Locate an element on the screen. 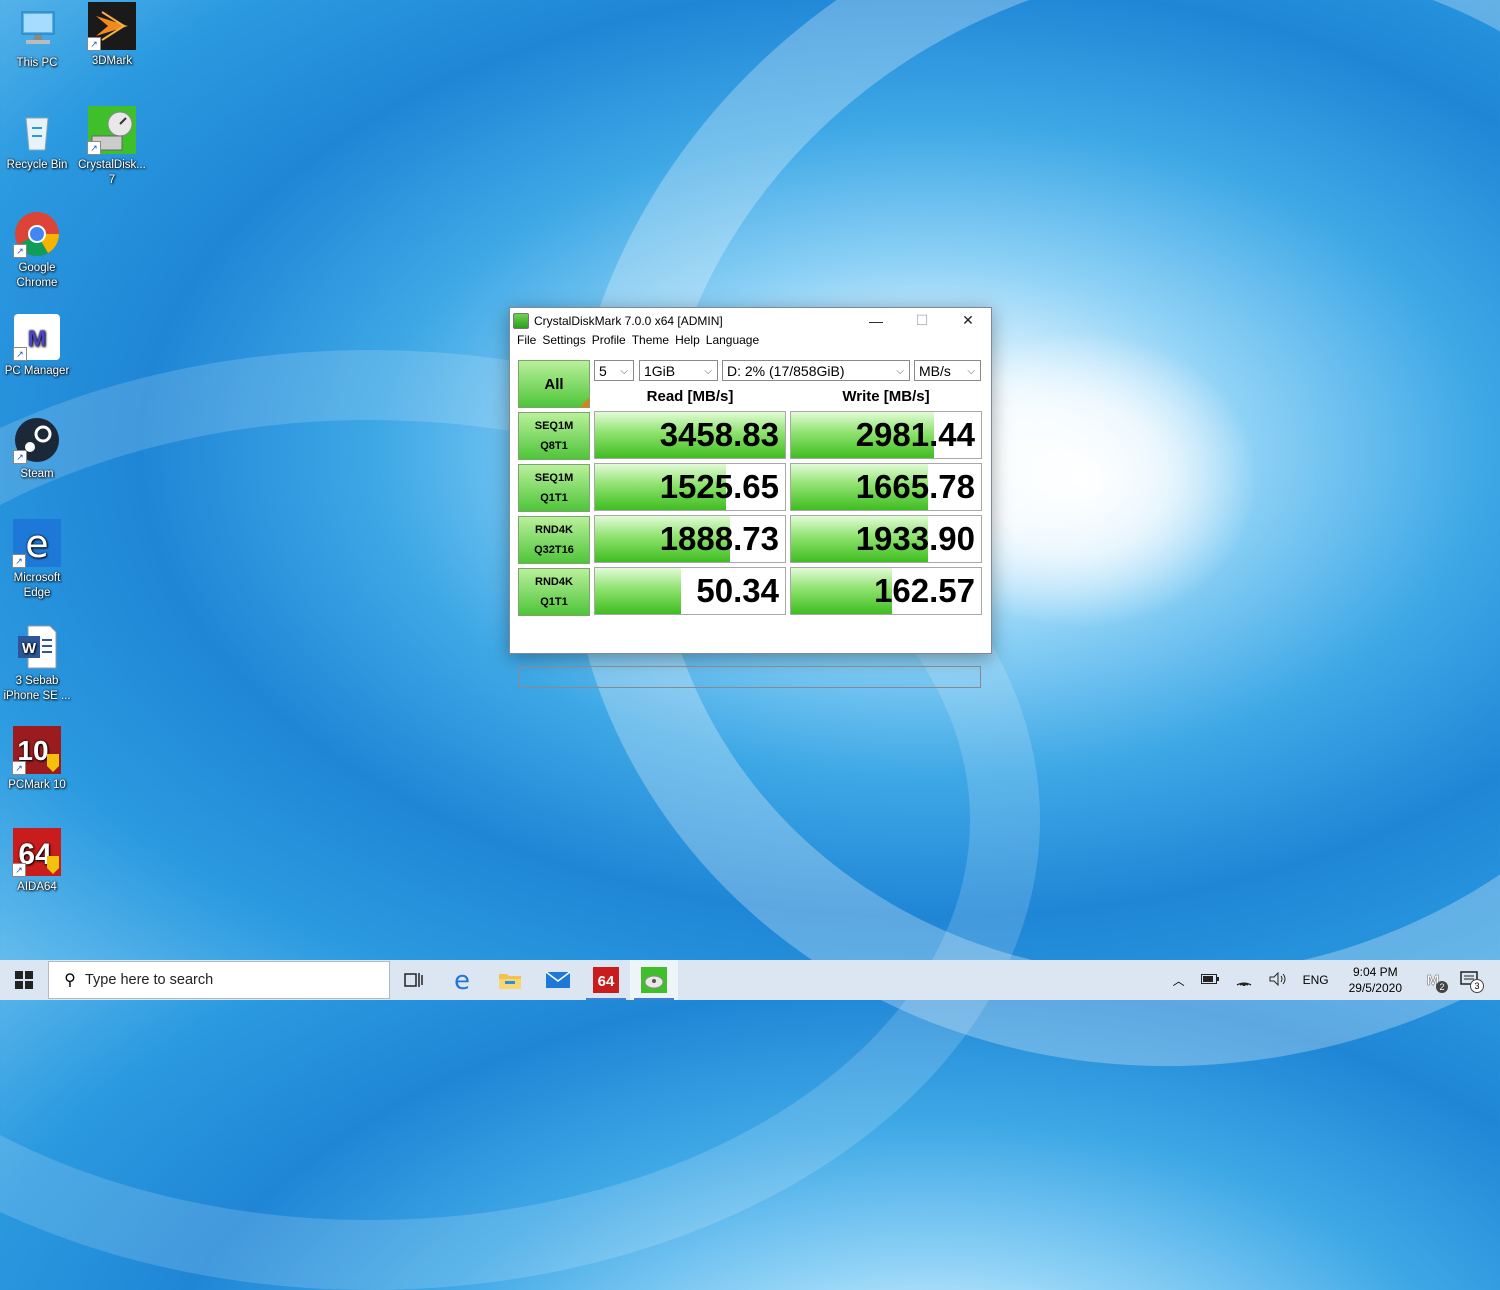 This screenshot has height=1290, width=1500. desktop-icon-label: This PC is located at coordinates (37, 63).